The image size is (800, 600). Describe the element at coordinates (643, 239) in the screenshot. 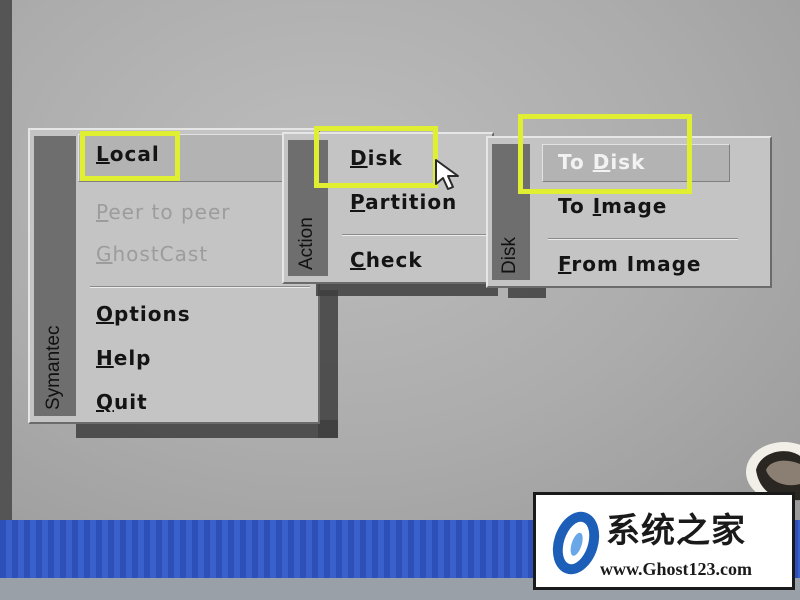

I see `disk-menu-separator` at that location.